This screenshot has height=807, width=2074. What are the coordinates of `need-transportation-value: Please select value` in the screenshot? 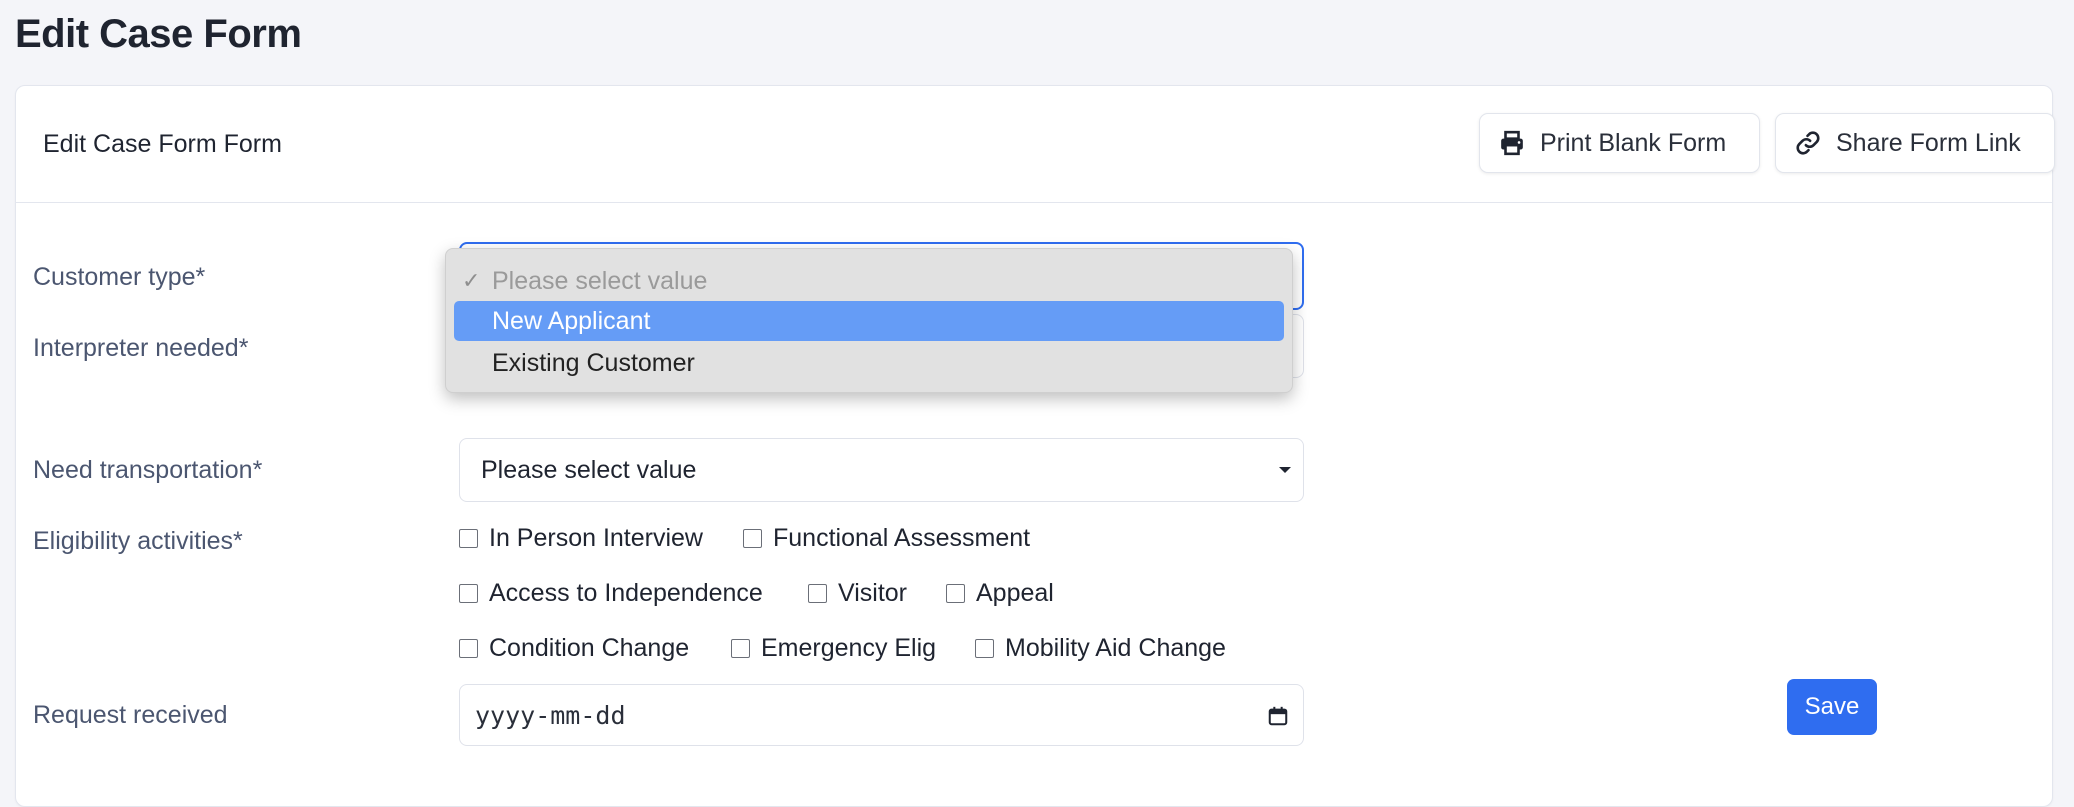 It's located at (589, 469).